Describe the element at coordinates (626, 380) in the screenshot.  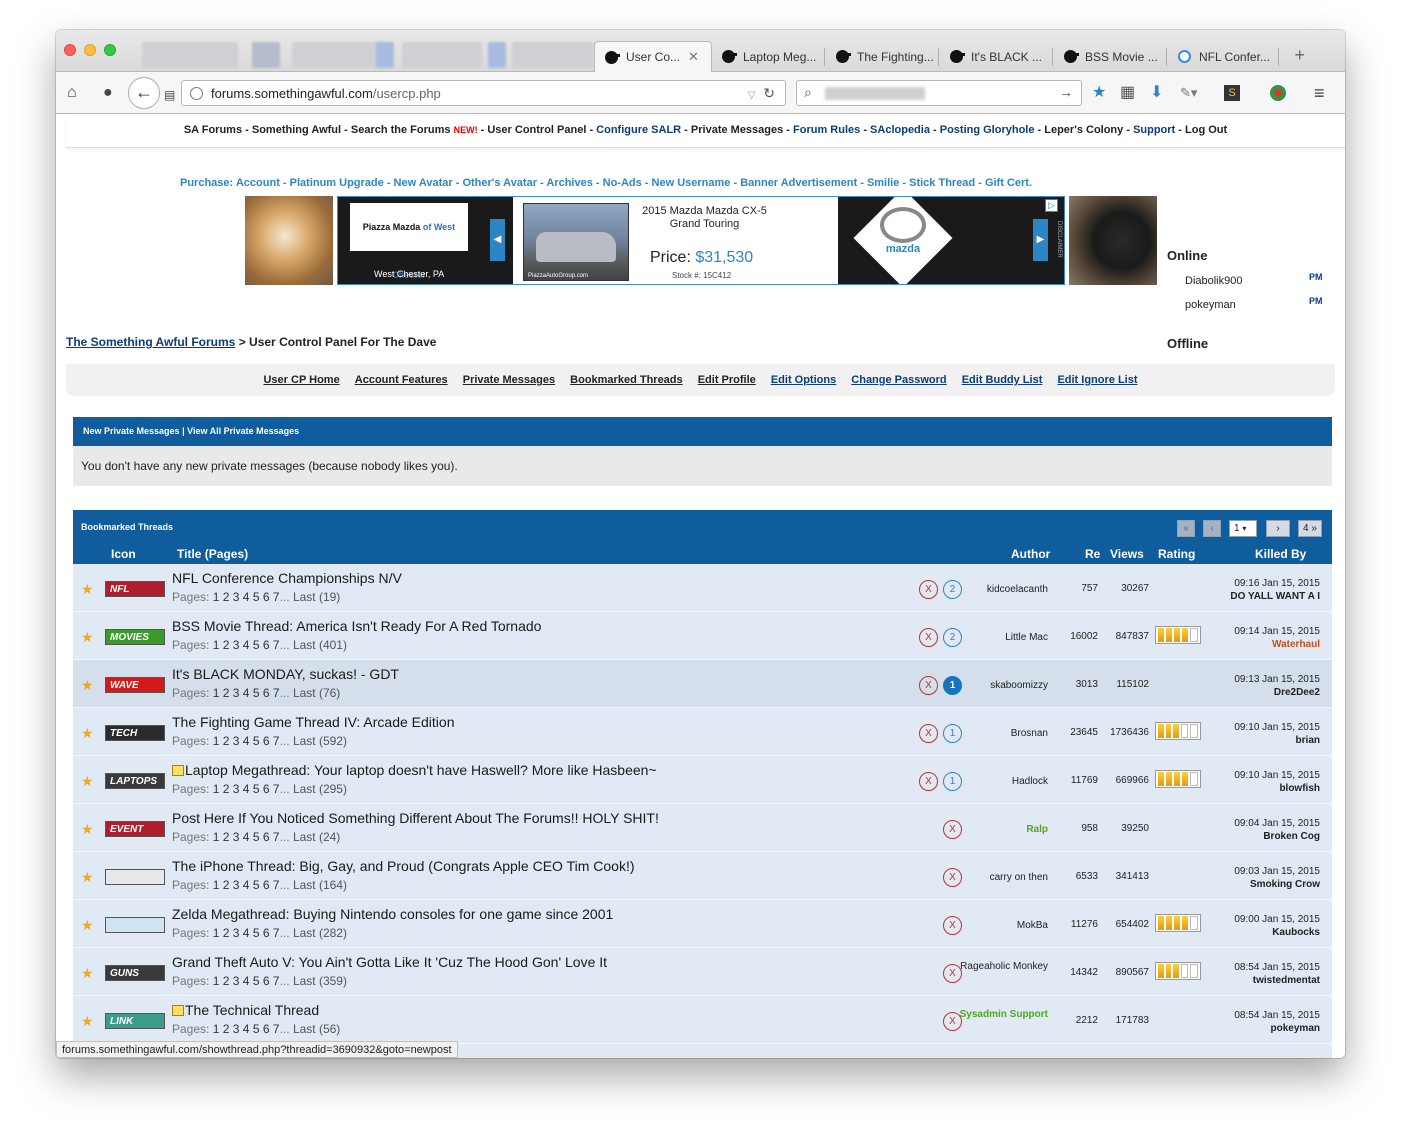
I see `tab-bookmarked-threads: Bookmarked Threads` at that location.